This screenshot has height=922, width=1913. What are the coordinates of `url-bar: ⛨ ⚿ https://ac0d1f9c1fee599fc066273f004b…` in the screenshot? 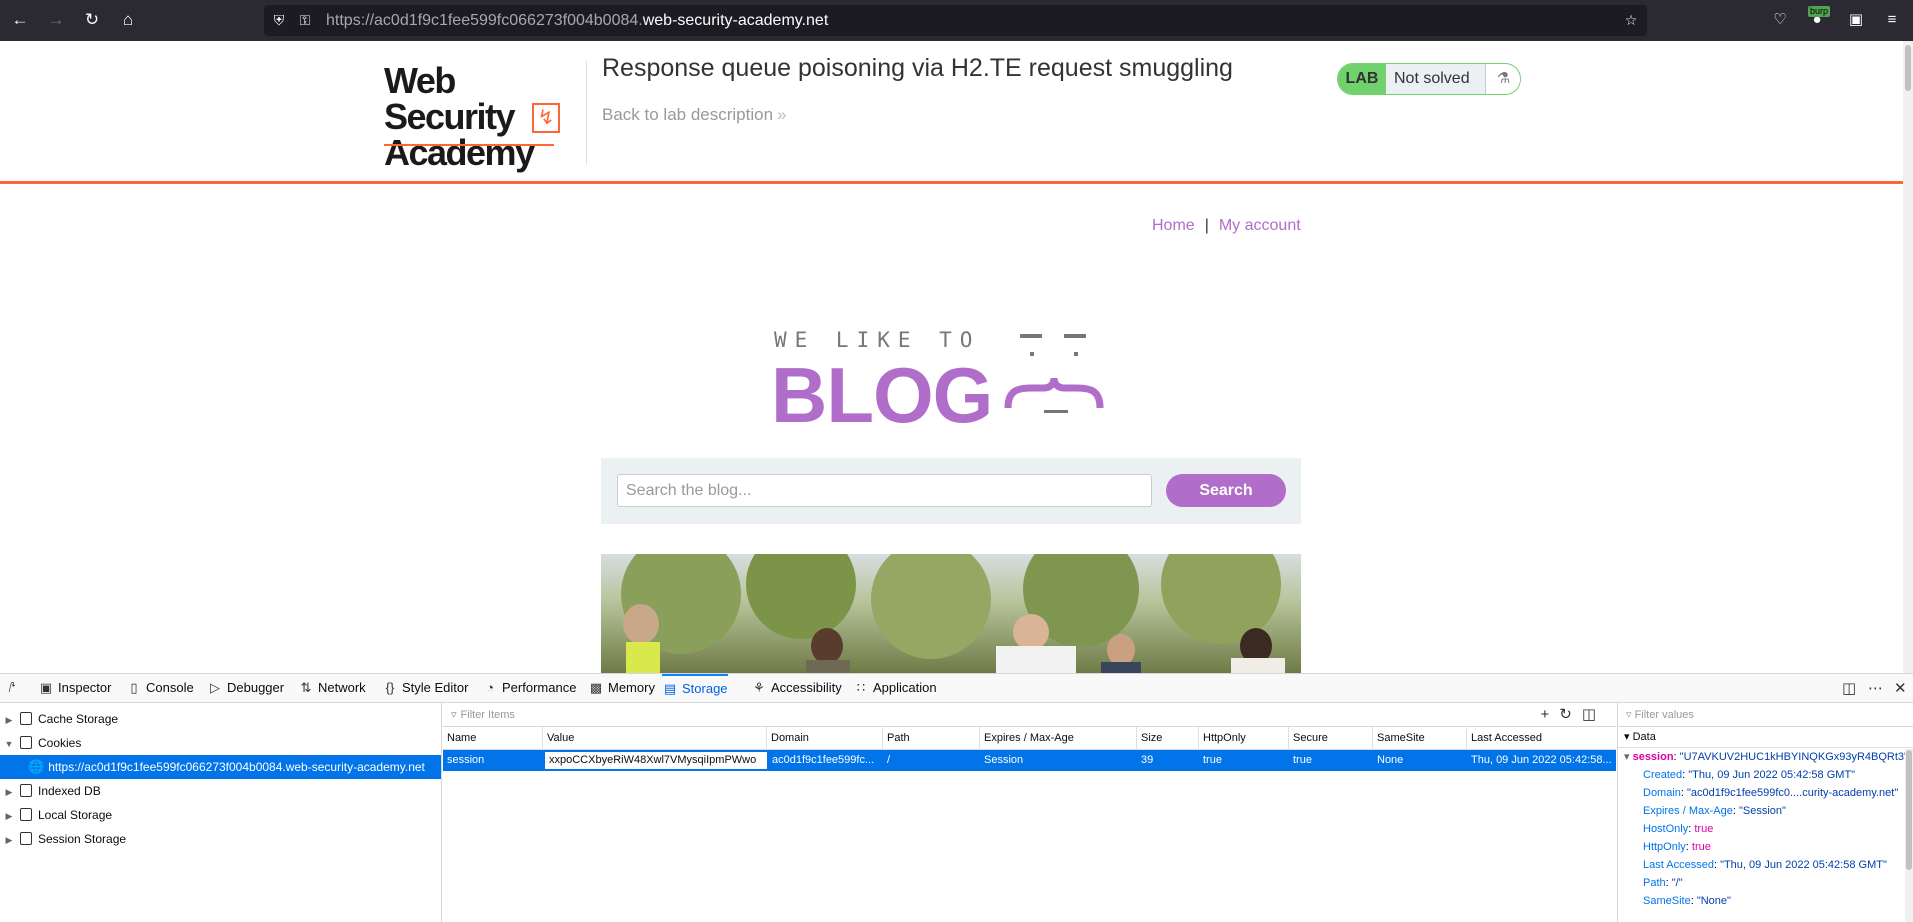 It's located at (955, 20).